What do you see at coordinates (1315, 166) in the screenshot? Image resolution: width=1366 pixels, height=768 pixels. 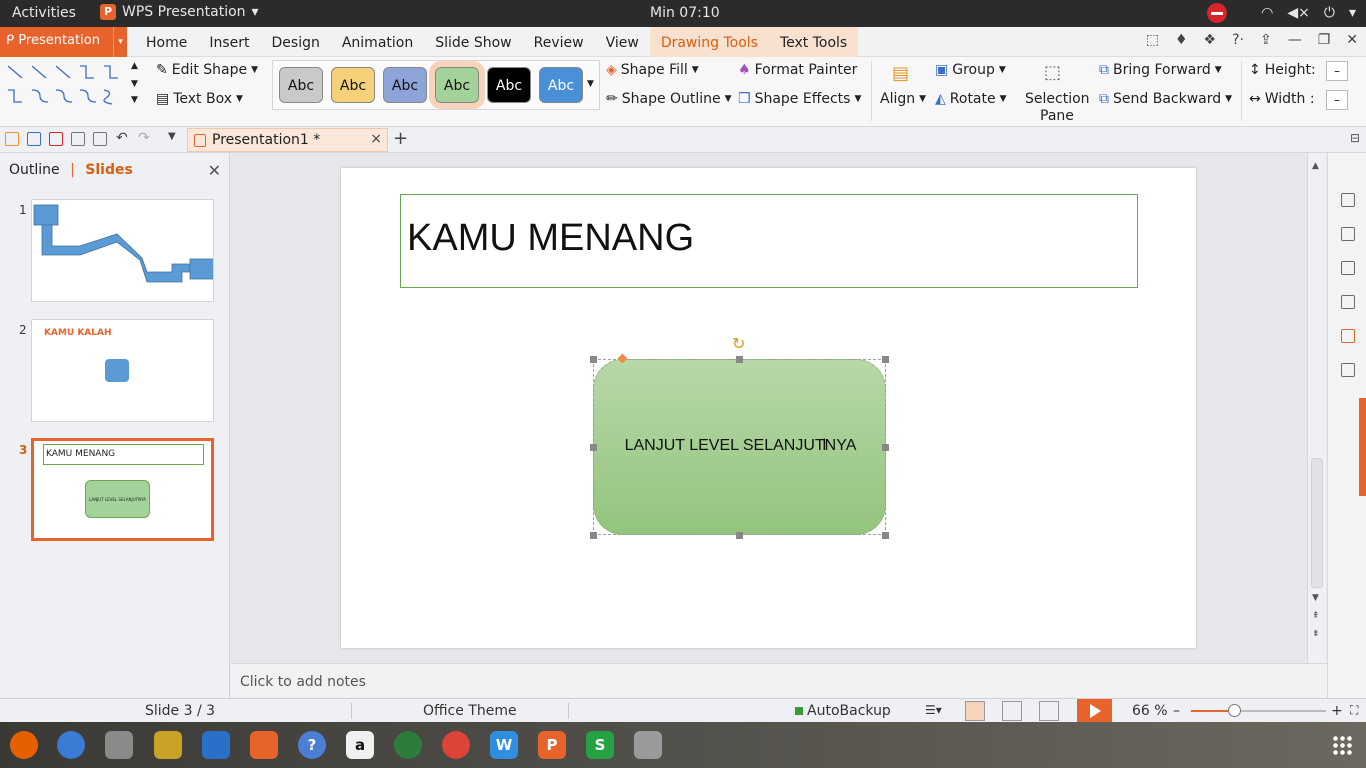 I see `scroll-up-icon: ▲` at bounding box center [1315, 166].